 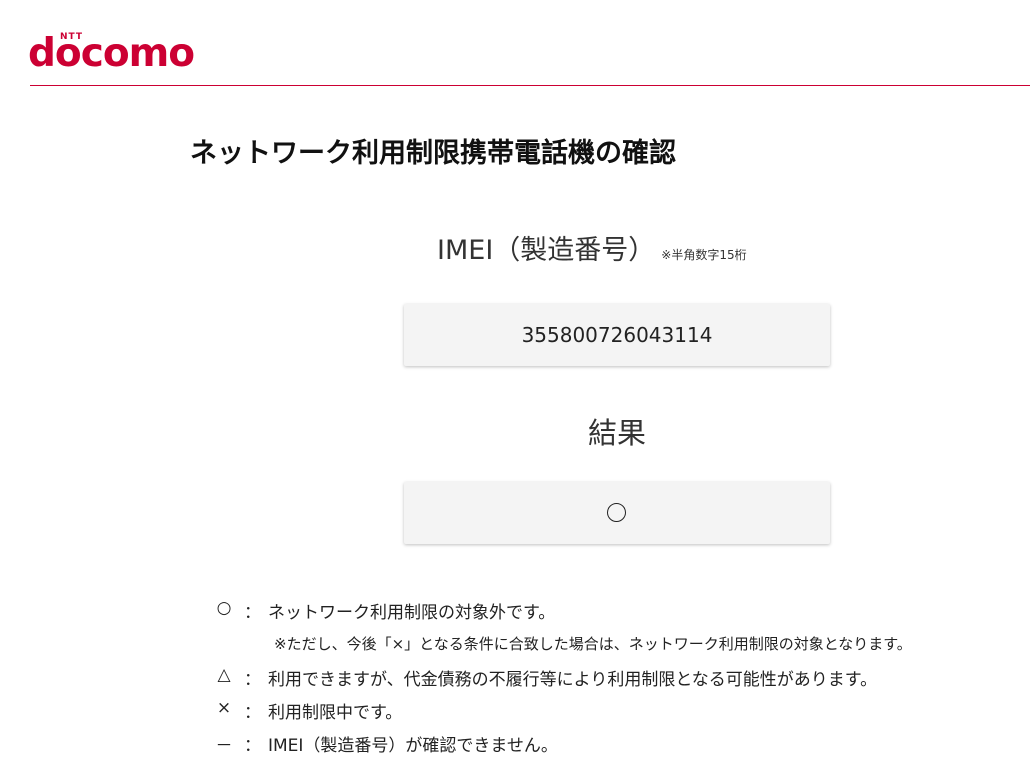 What do you see at coordinates (413, 746) in the screenshot?
I see `legend-text: IMEI（製造番号）が確認できません。` at bounding box center [413, 746].